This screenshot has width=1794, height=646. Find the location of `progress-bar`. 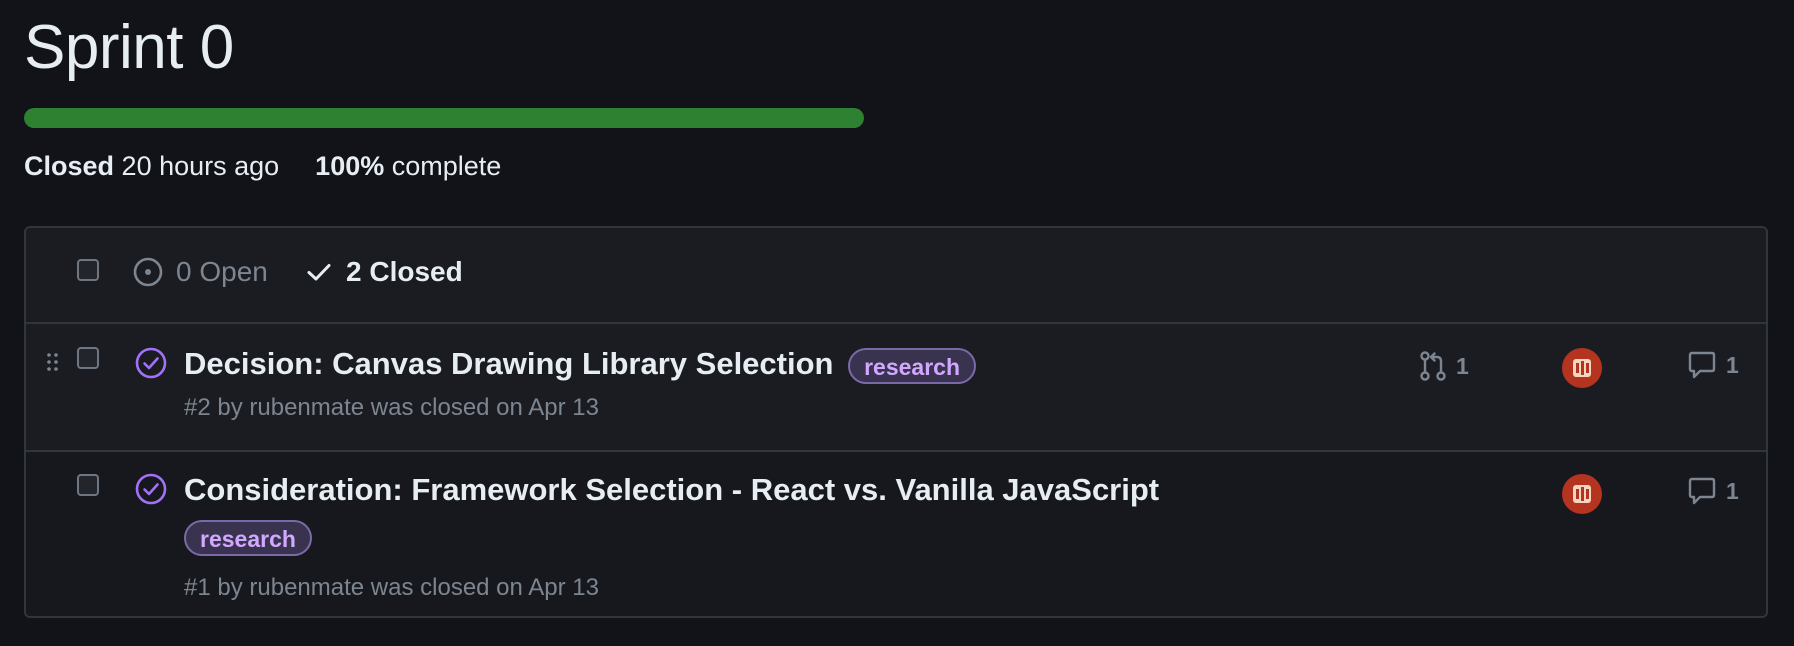

progress-bar is located at coordinates (444, 118).